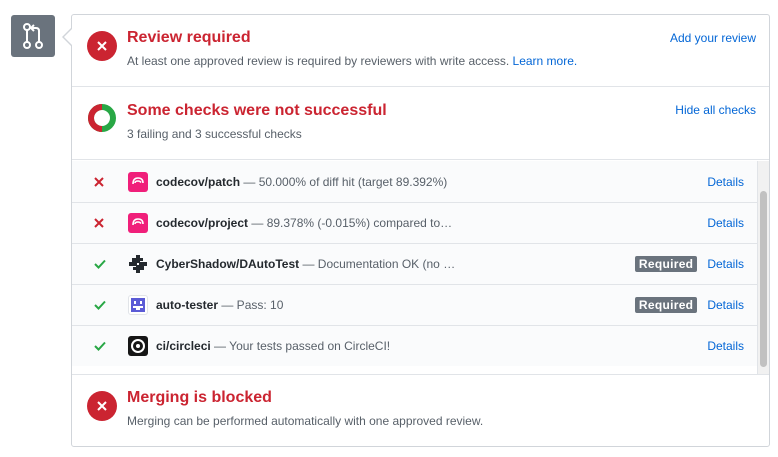 The width and height of the screenshot is (778, 457). What do you see at coordinates (545, 61) in the screenshot?
I see `learn-more-link: Learn more.` at bounding box center [545, 61].